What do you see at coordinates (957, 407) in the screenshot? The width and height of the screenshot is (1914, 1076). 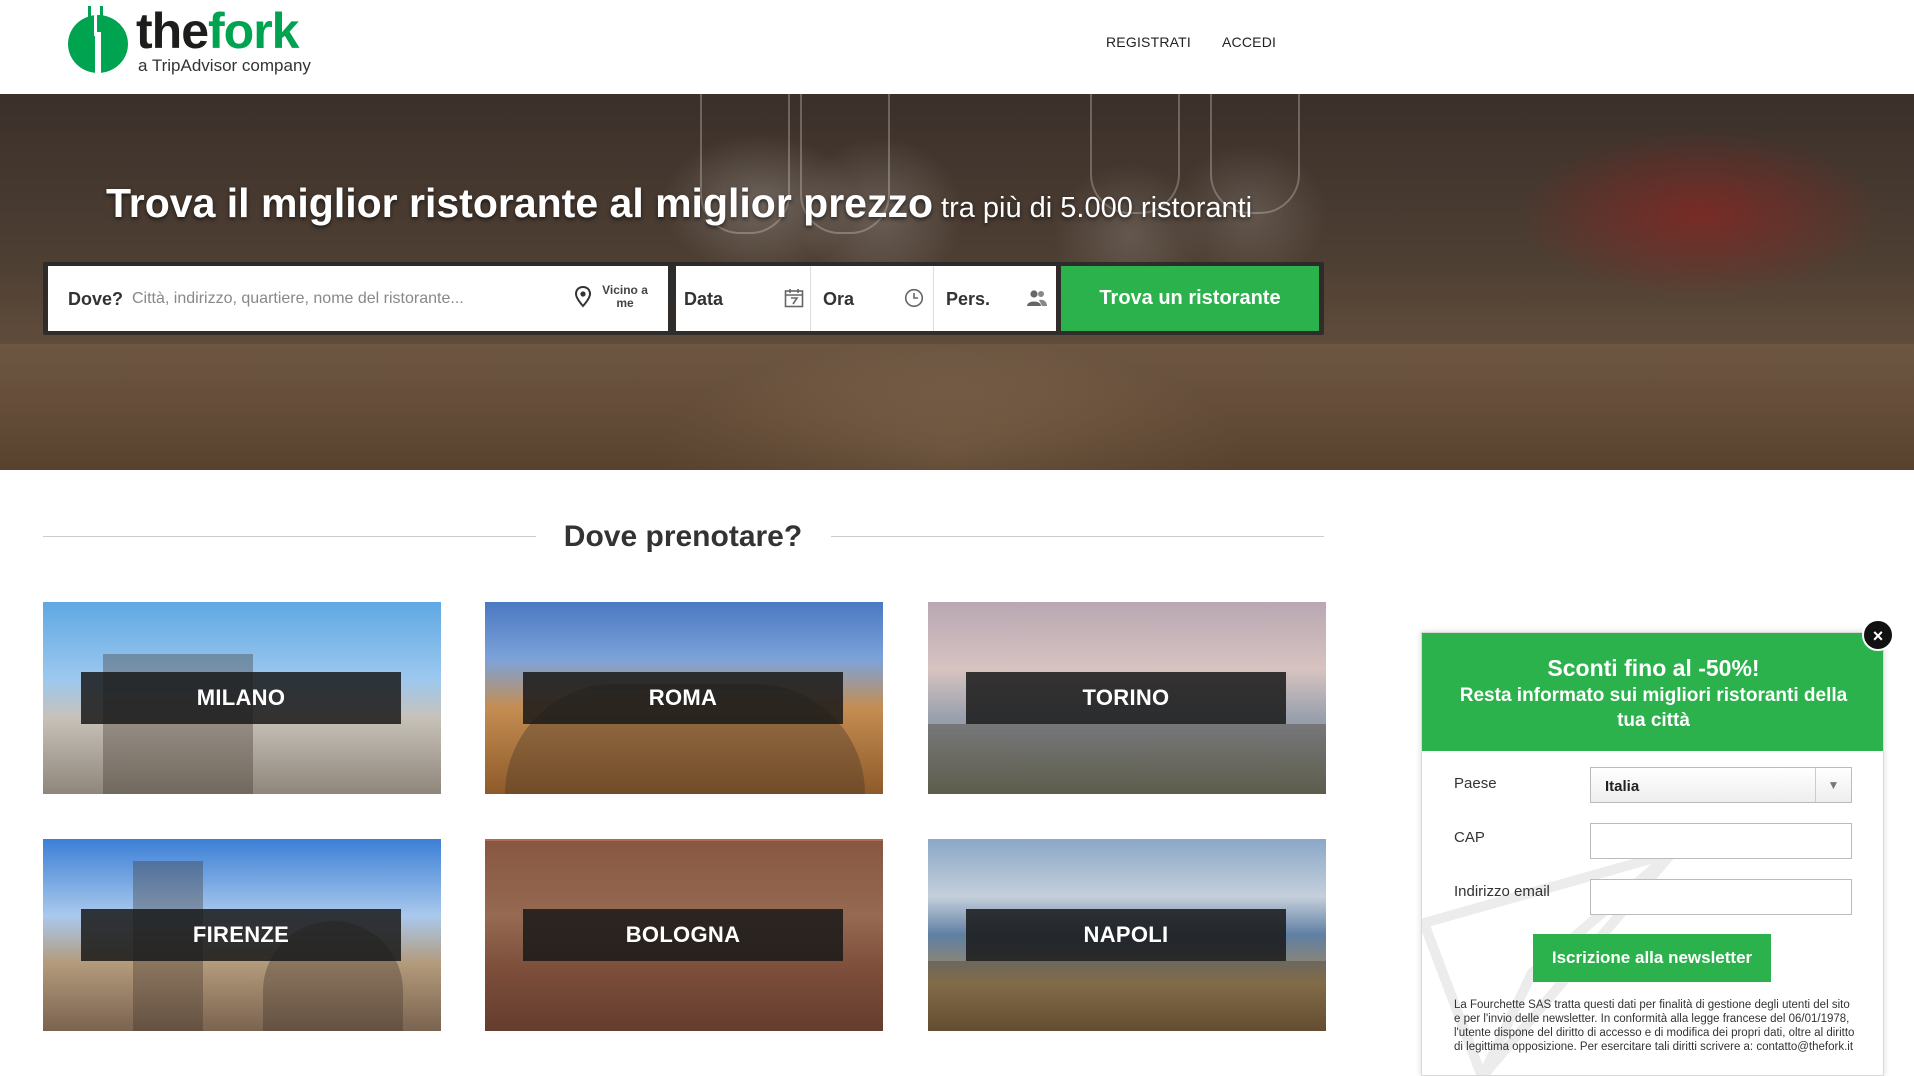 I see `hero-table-photo` at bounding box center [957, 407].